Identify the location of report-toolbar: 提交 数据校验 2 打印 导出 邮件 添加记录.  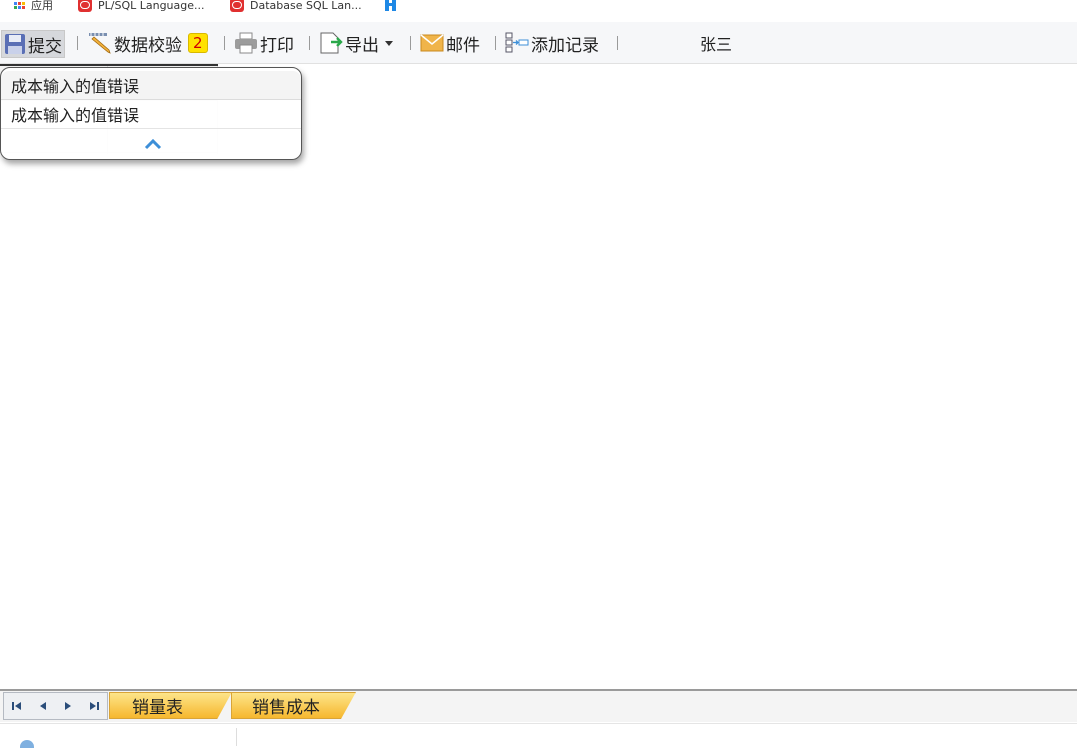
(538, 43).